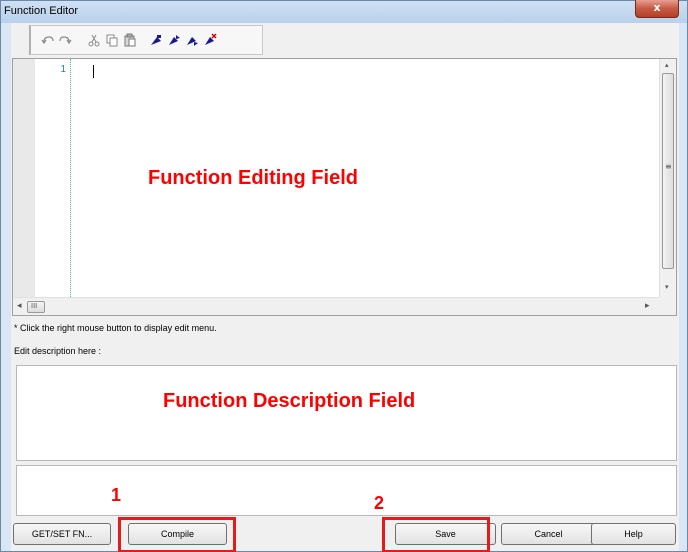 The height and width of the screenshot is (552, 688). What do you see at coordinates (19, 306) in the screenshot?
I see `scroll-left-icon: ◂` at bounding box center [19, 306].